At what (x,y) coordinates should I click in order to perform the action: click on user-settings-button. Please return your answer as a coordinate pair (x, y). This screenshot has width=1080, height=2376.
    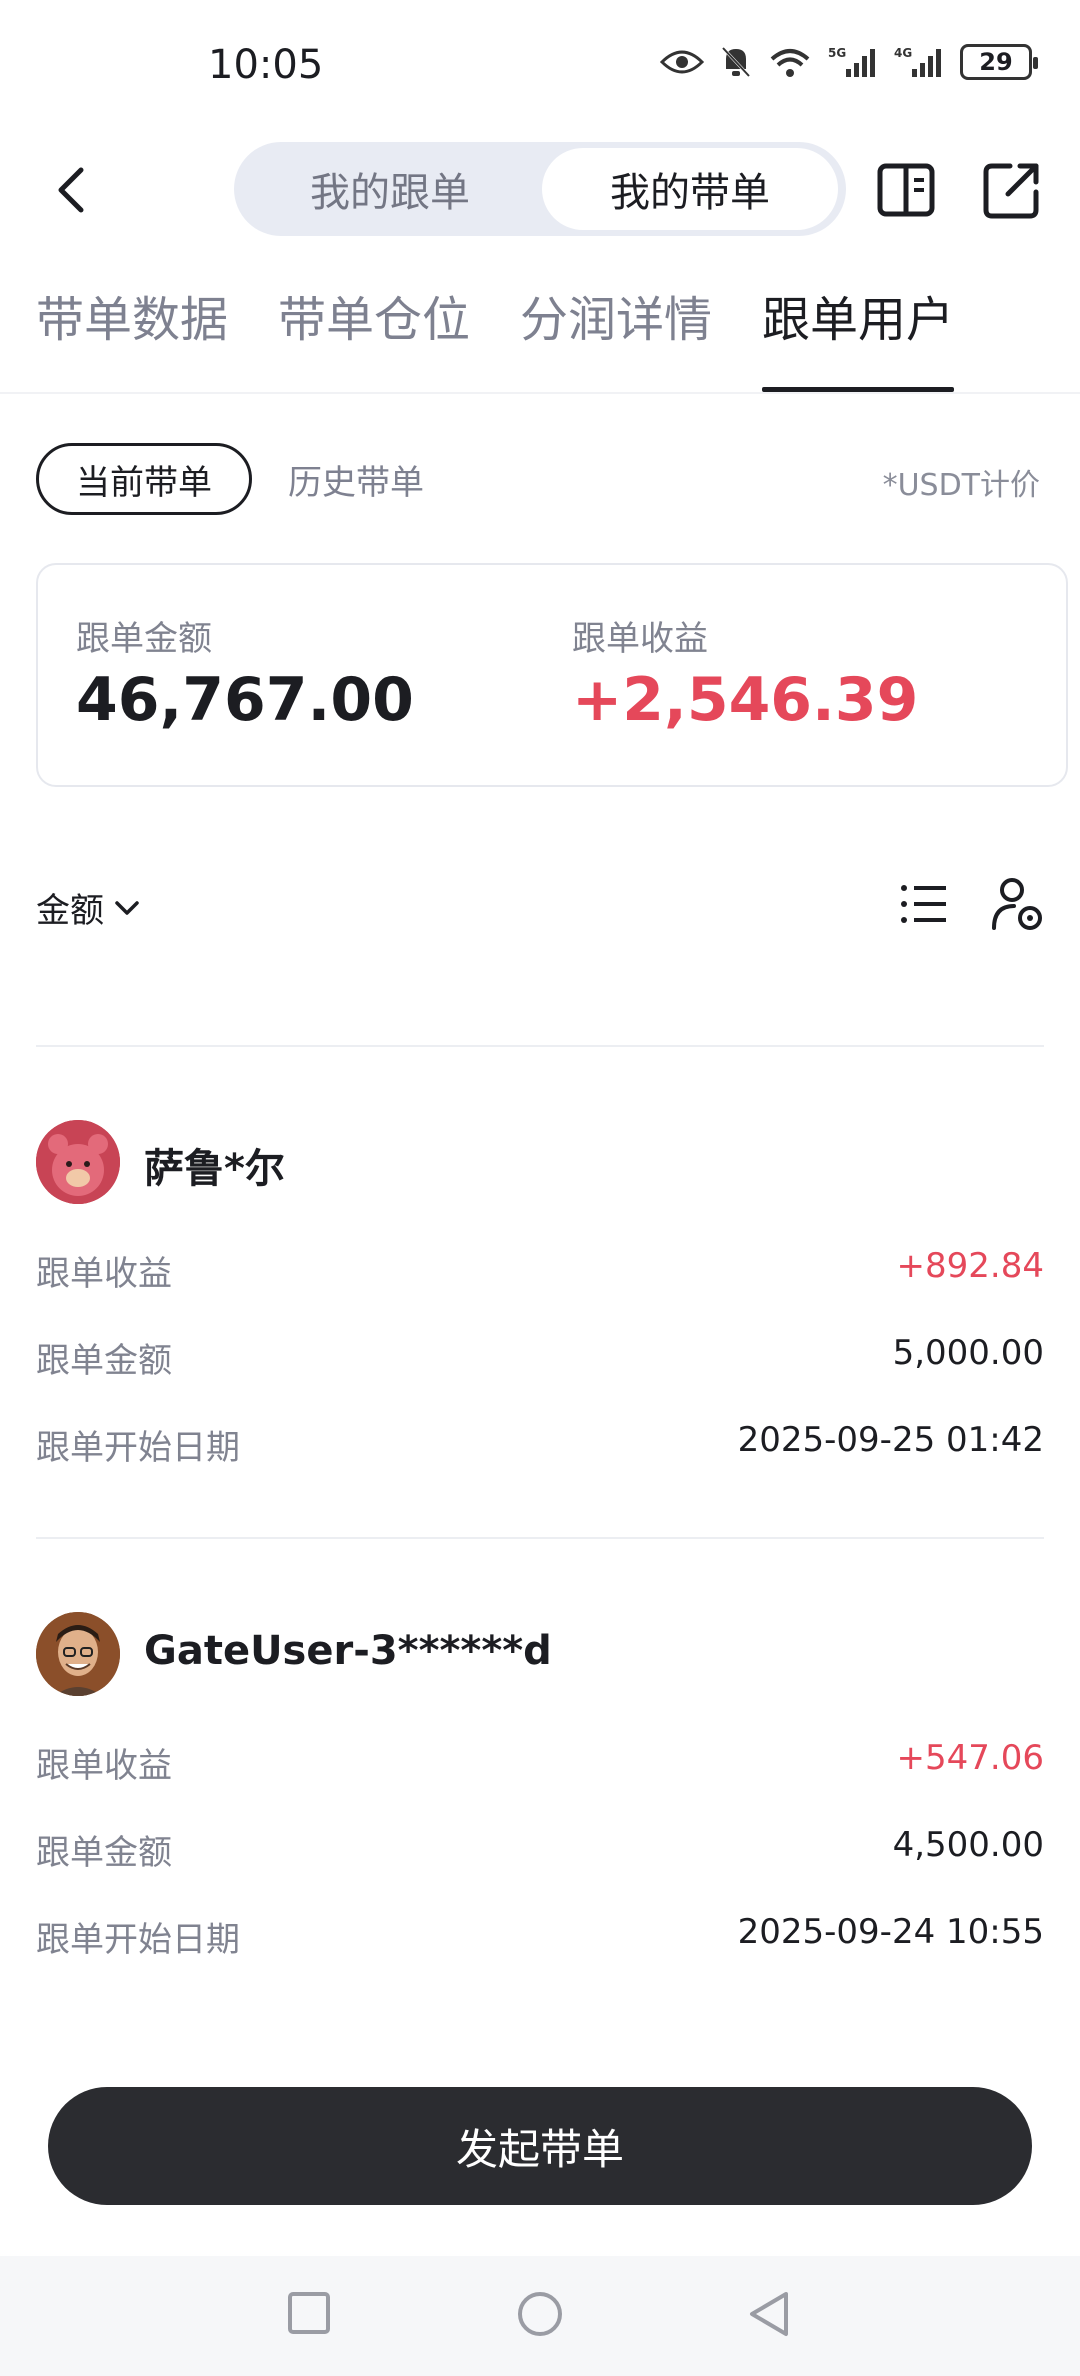
    Looking at the image, I should click on (1018, 904).